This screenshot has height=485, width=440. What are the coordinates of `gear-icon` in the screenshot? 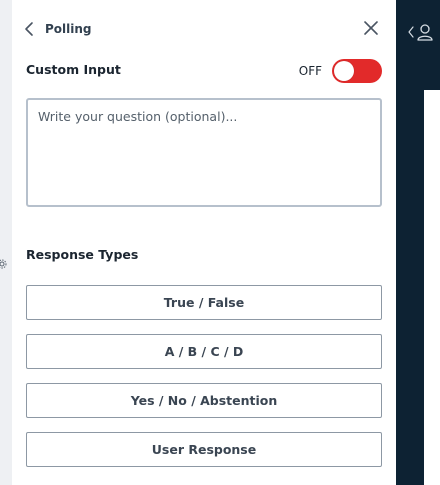 It's located at (3, 264).